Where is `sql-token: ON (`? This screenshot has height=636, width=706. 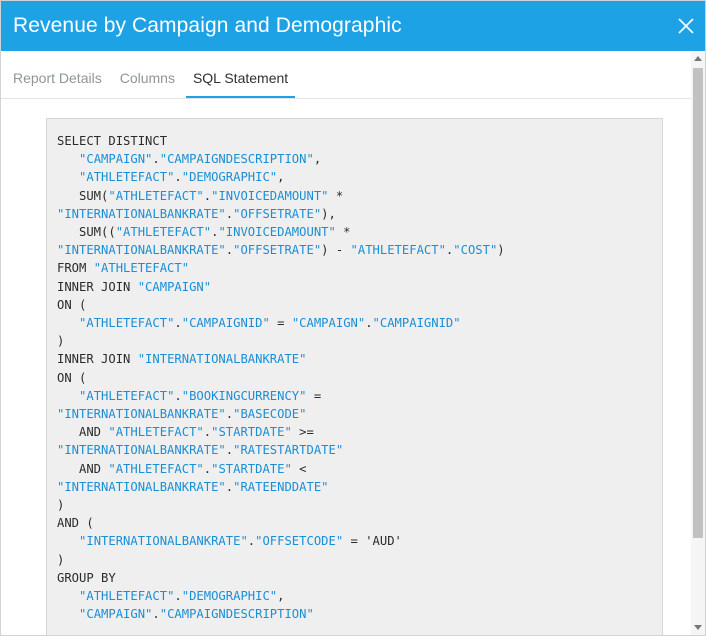
sql-token: ON ( is located at coordinates (72, 377).